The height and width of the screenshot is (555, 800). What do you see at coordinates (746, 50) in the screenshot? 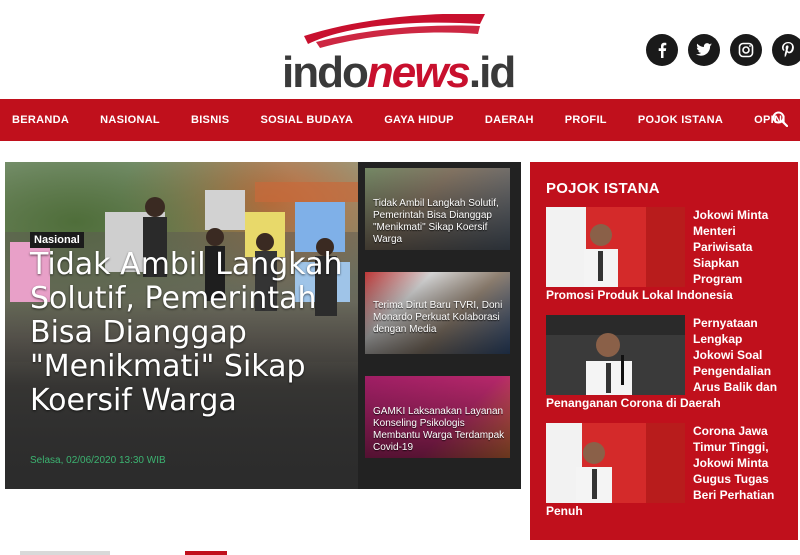
I see `instagram-icon` at bounding box center [746, 50].